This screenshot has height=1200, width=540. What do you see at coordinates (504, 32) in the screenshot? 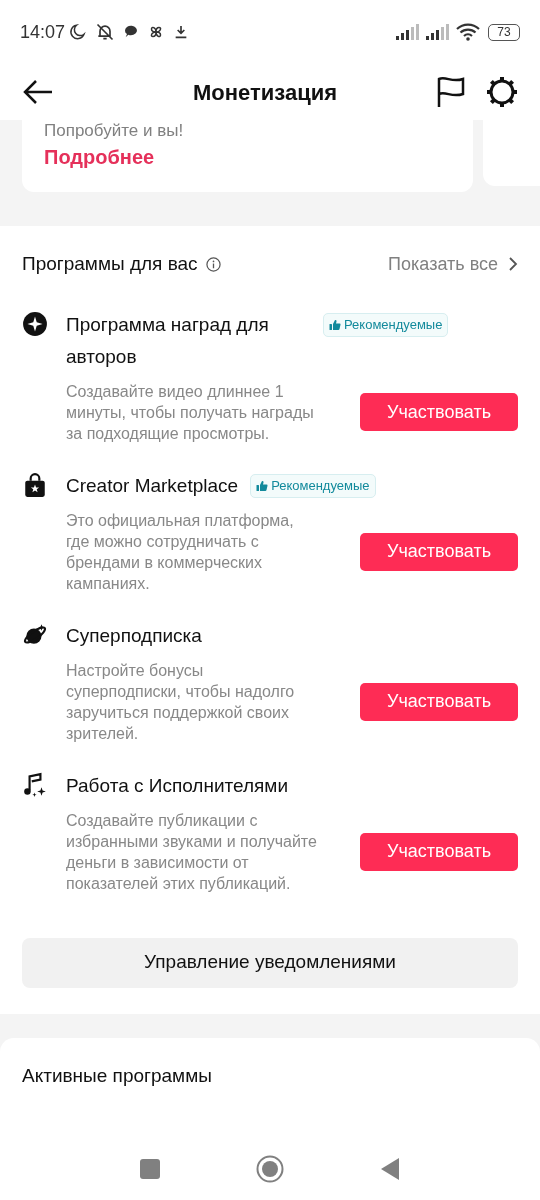
I see `battery-indicator: 73` at bounding box center [504, 32].